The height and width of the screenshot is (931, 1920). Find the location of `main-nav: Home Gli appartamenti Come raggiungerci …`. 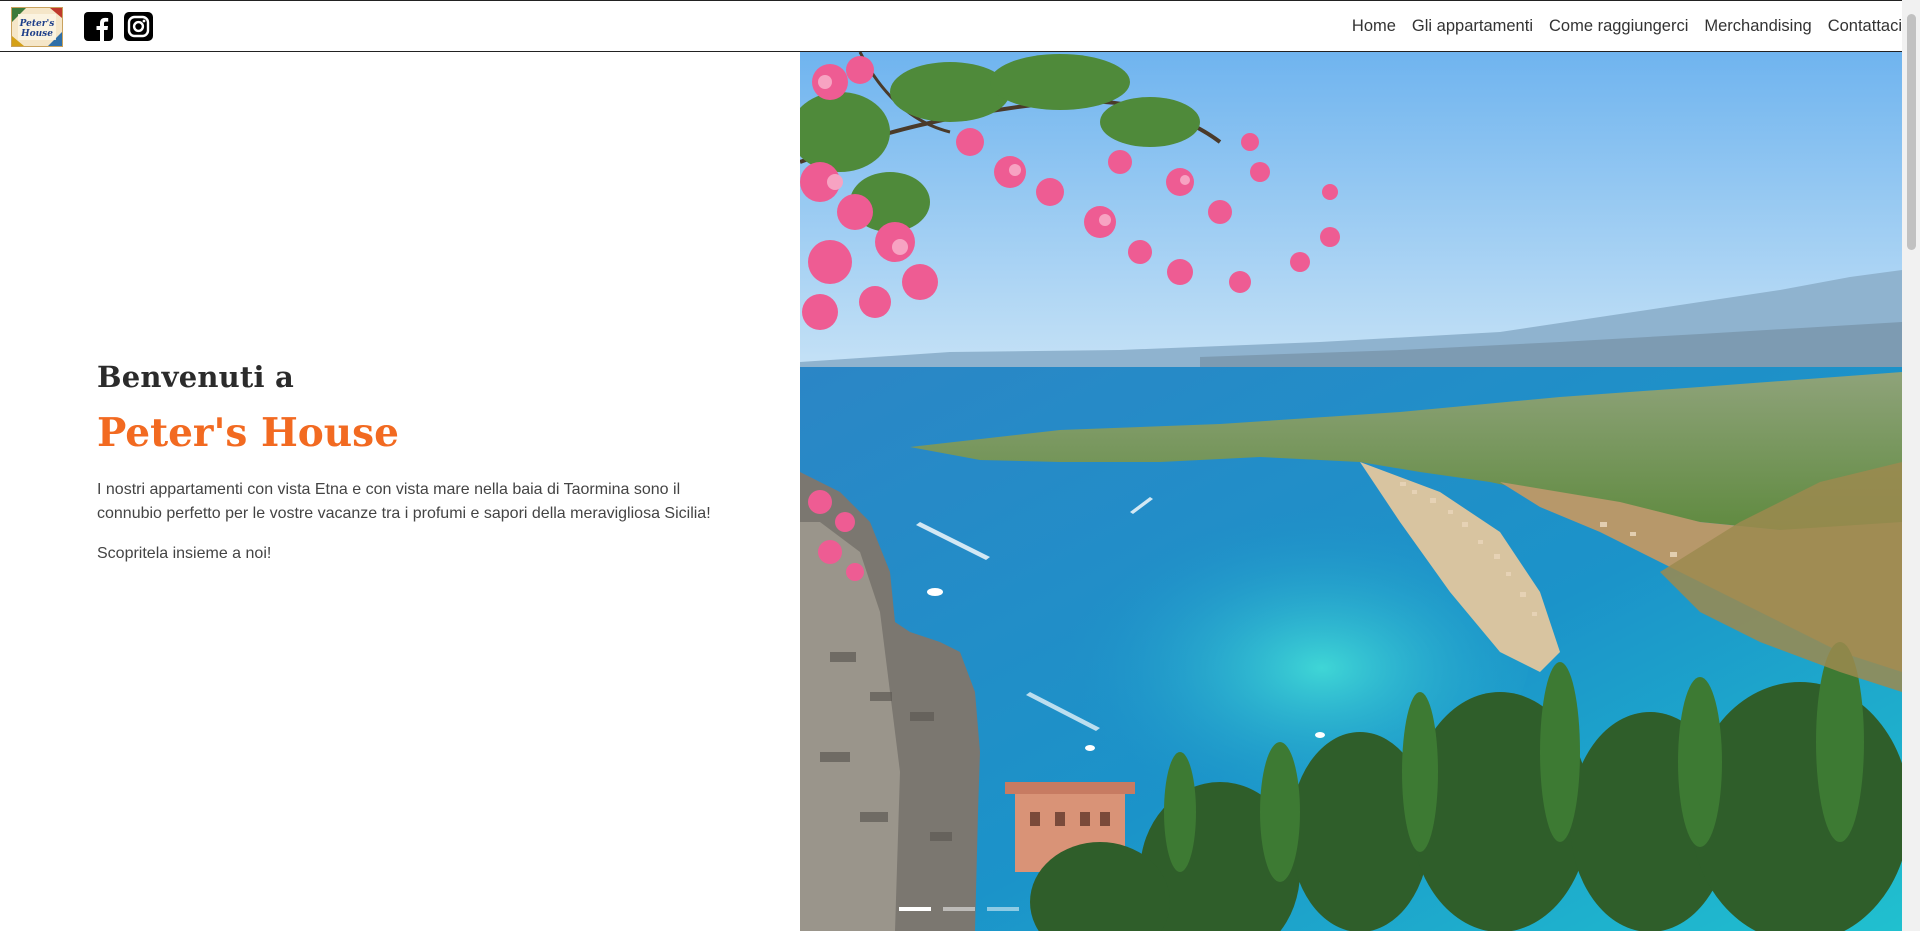

main-nav: Home Gli appartamenti Come raggiungerci … is located at coordinates (1627, 26).